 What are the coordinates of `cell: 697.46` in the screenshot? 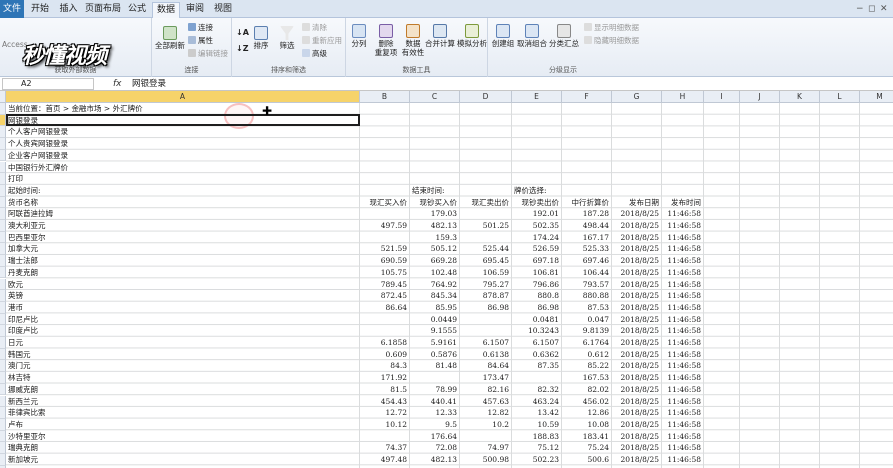 It's located at (587, 261).